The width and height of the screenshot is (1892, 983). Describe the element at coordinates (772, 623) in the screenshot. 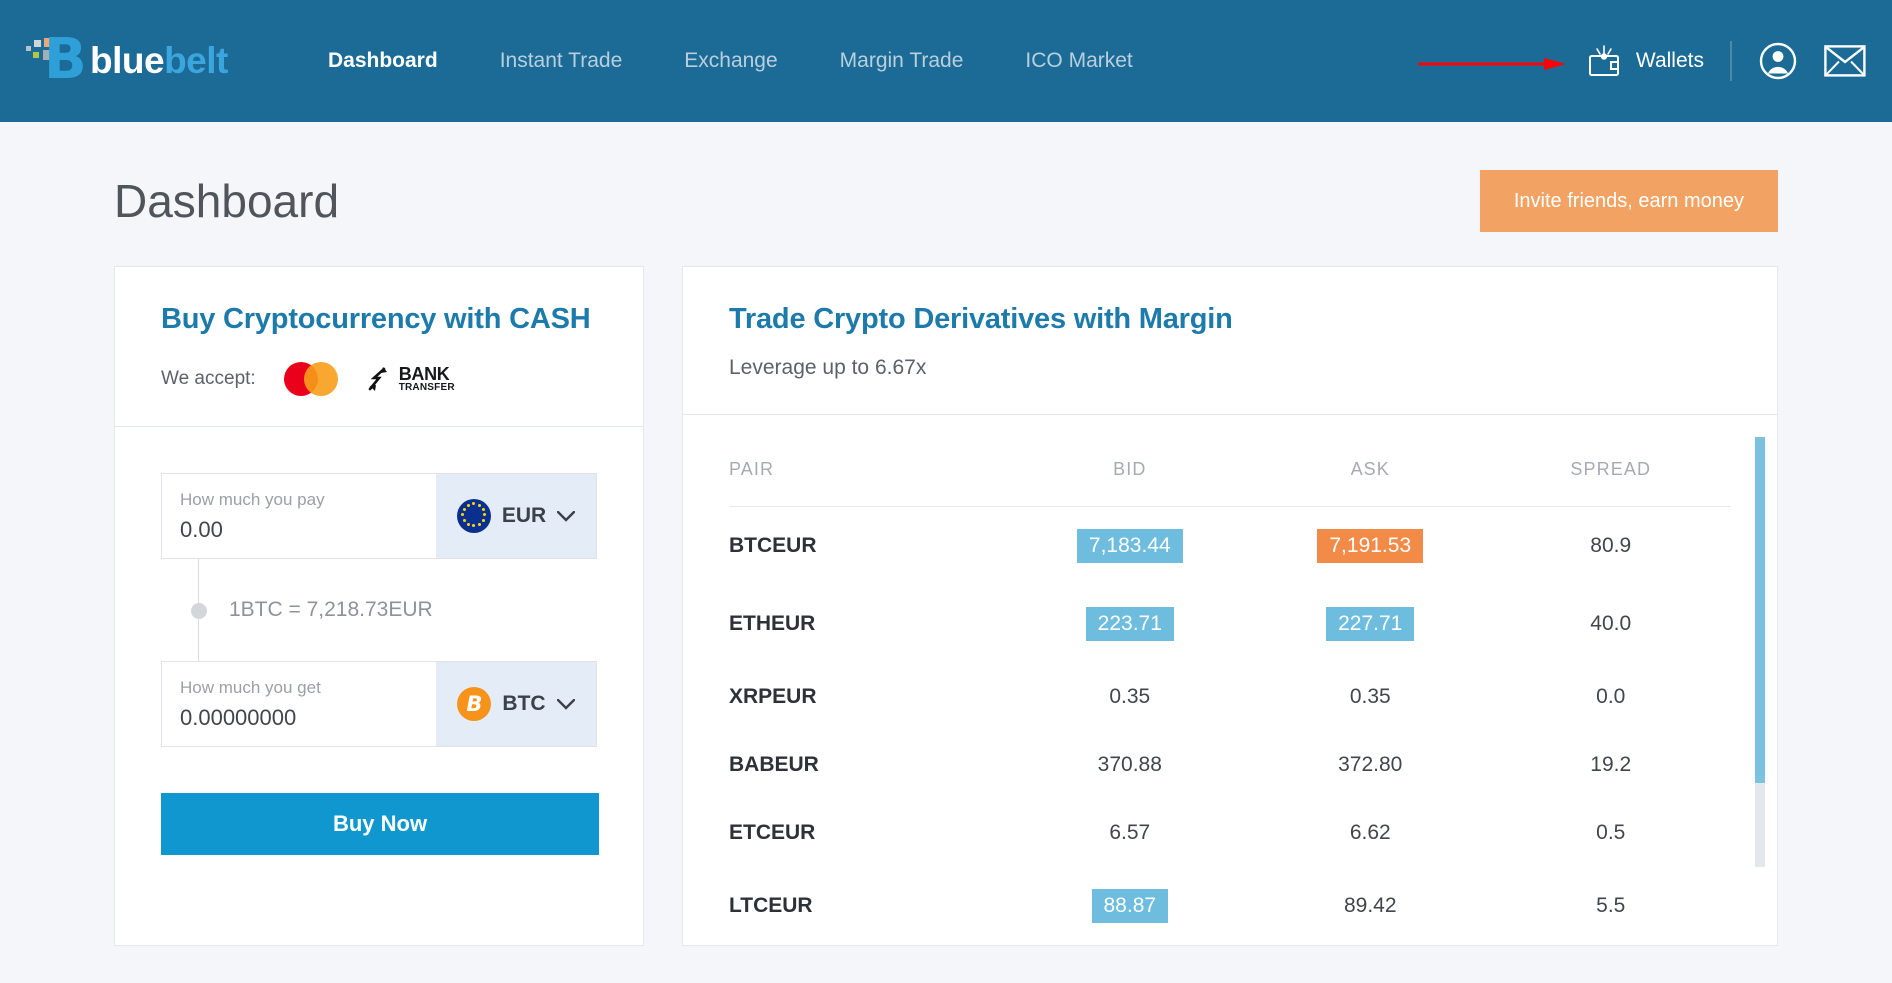

I see `cell-pair: ETHEUR` at that location.